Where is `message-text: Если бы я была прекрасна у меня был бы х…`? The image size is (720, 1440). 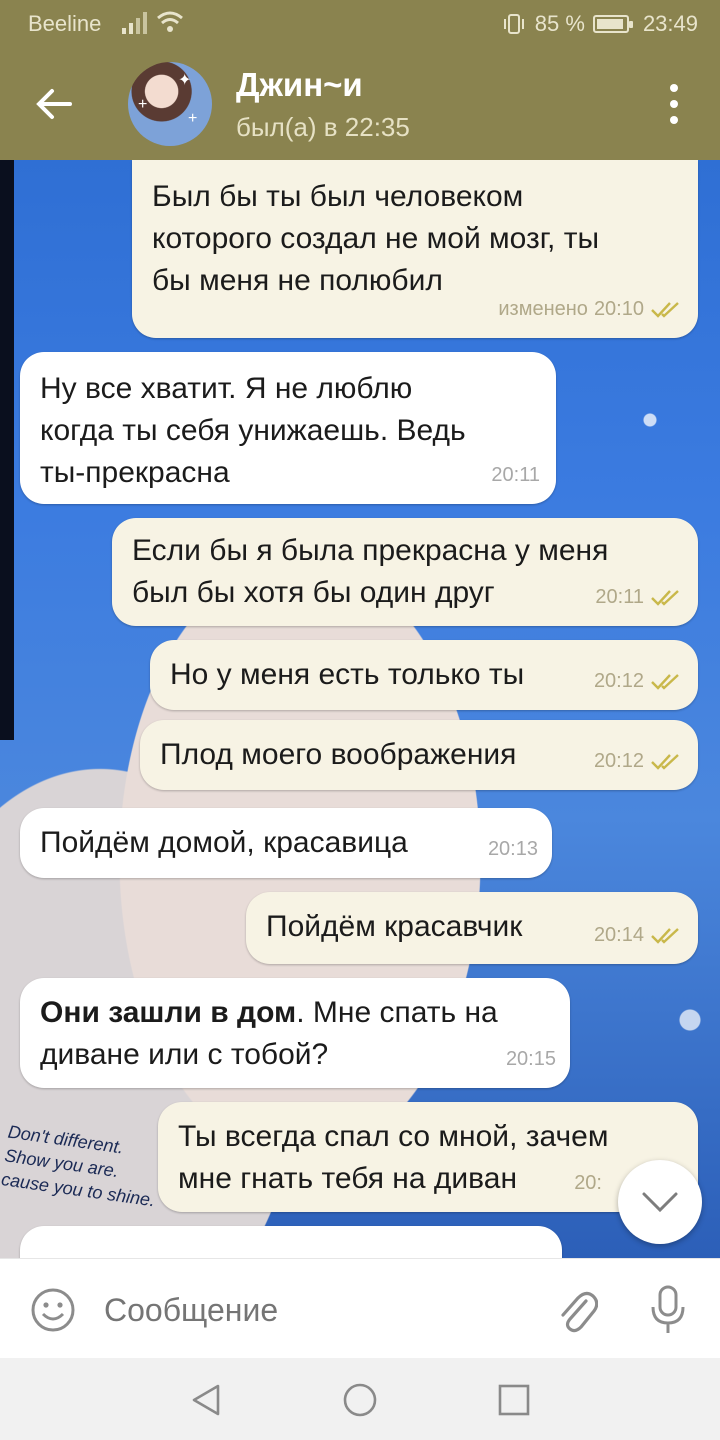 message-text: Если бы я была прекрасна у меня был бы х… is located at coordinates (370, 571).